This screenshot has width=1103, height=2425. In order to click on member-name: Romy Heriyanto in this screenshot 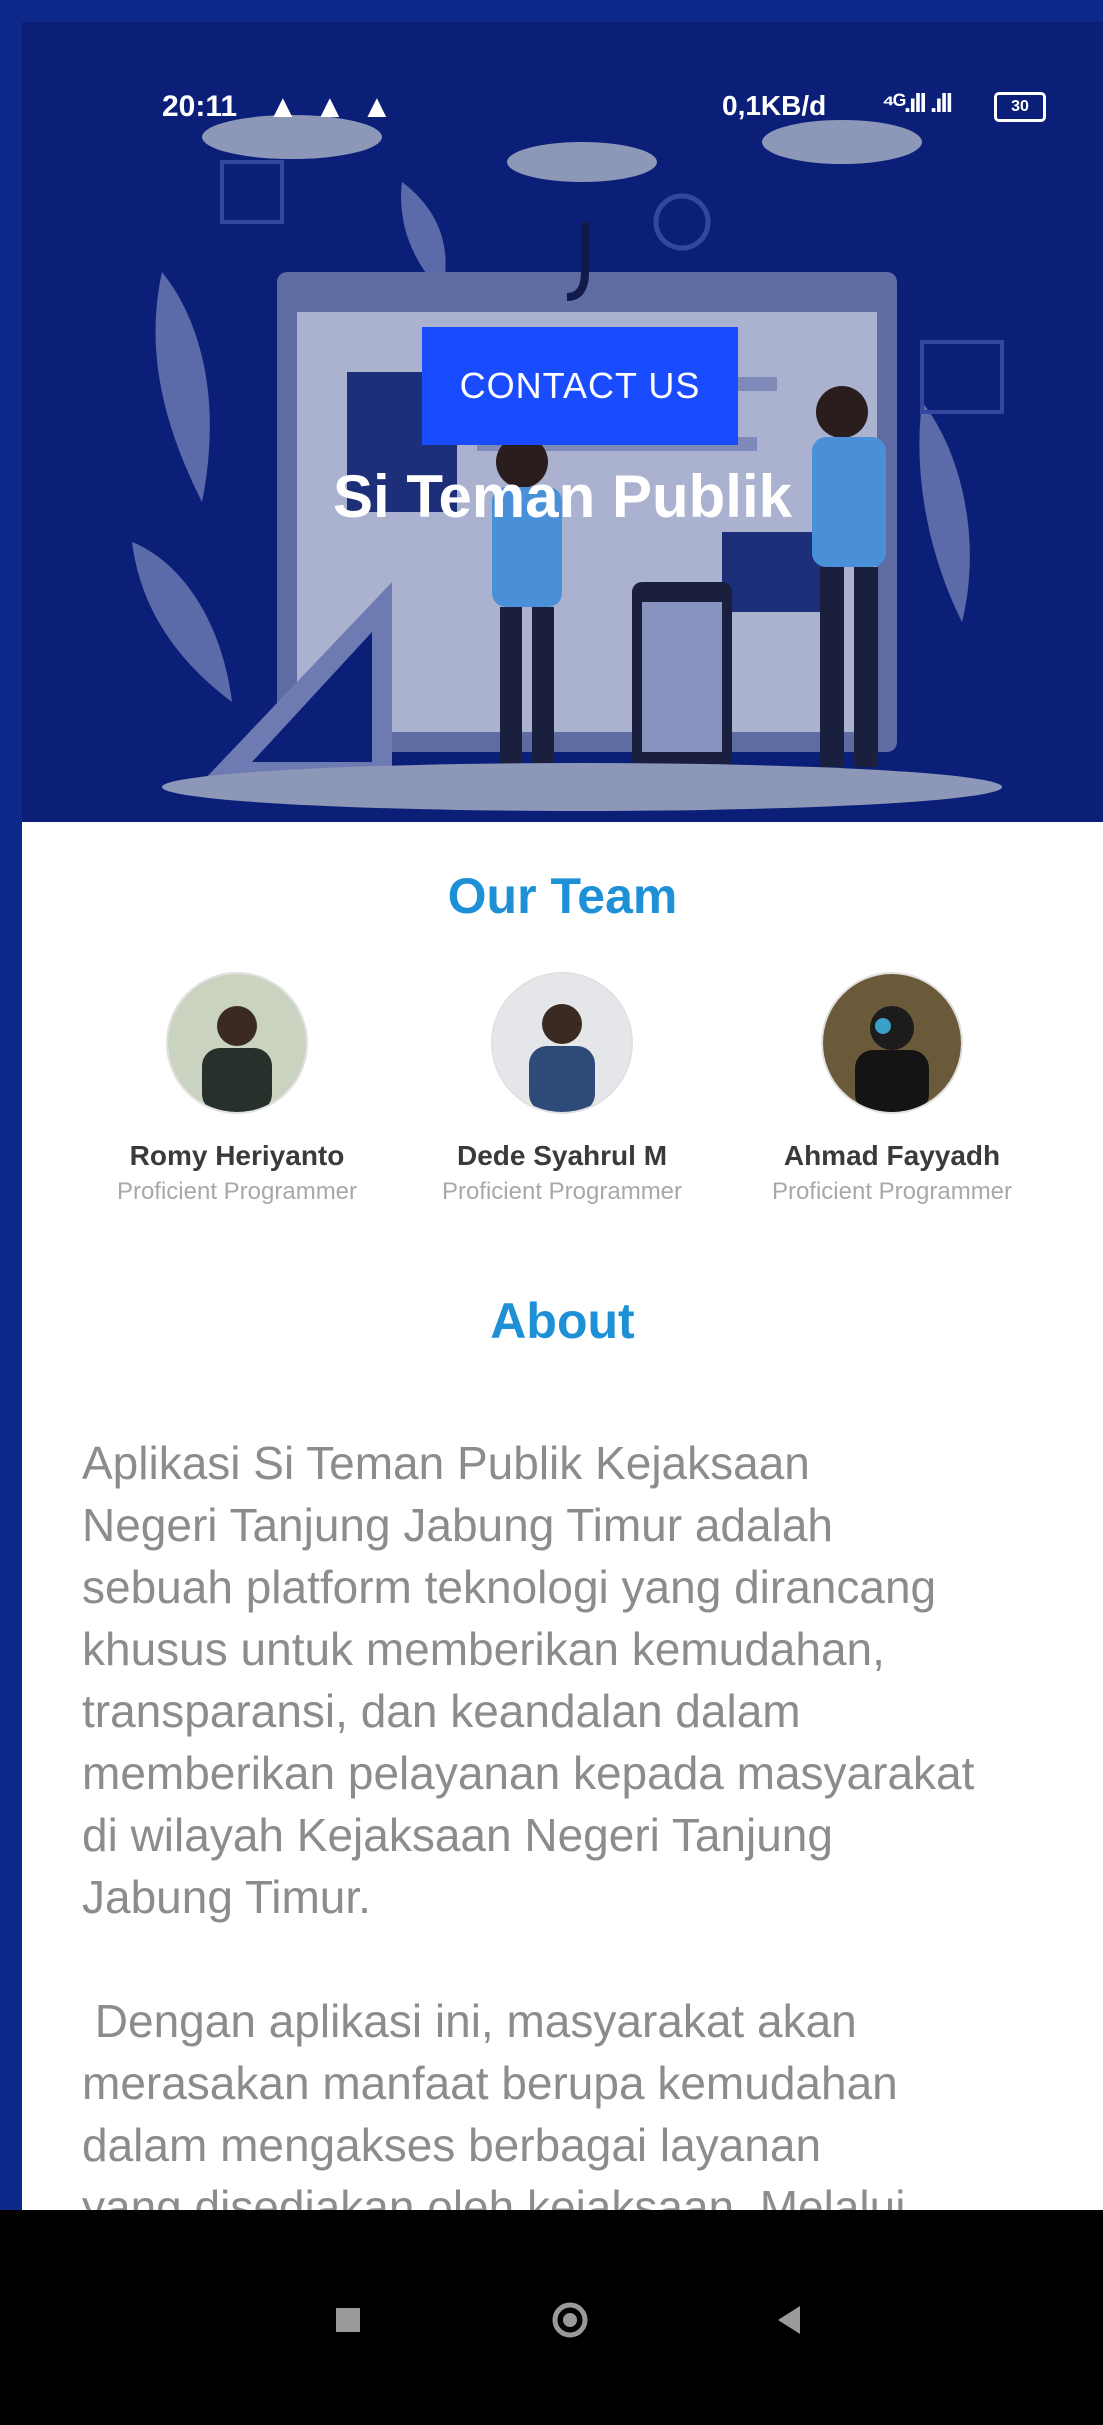, I will do `click(237, 1155)`.